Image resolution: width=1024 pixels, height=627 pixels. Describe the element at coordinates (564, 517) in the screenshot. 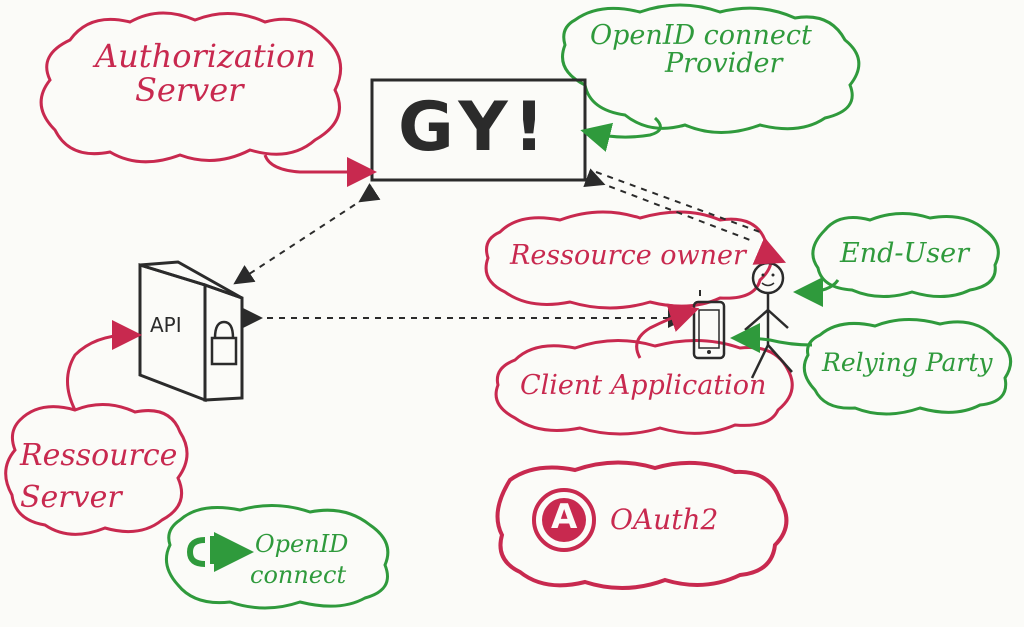

I see `oauth2-logo-letter: A` at that location.